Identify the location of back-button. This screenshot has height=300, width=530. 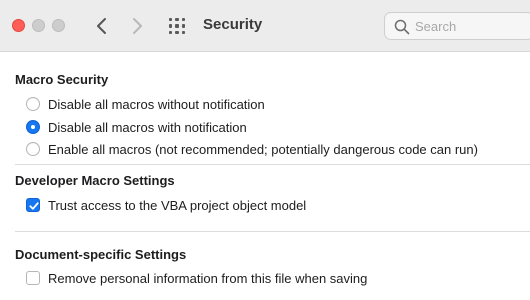
(102, 26).